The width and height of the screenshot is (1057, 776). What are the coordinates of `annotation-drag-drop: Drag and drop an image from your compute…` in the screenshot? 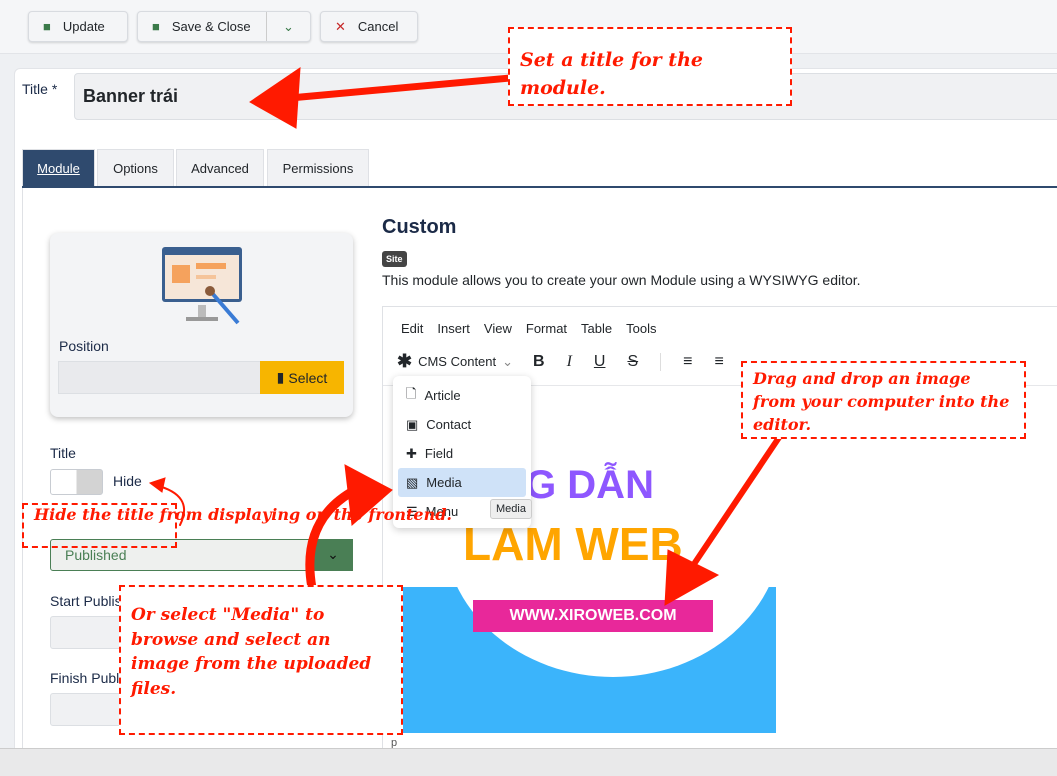 It's located at (883, 400).